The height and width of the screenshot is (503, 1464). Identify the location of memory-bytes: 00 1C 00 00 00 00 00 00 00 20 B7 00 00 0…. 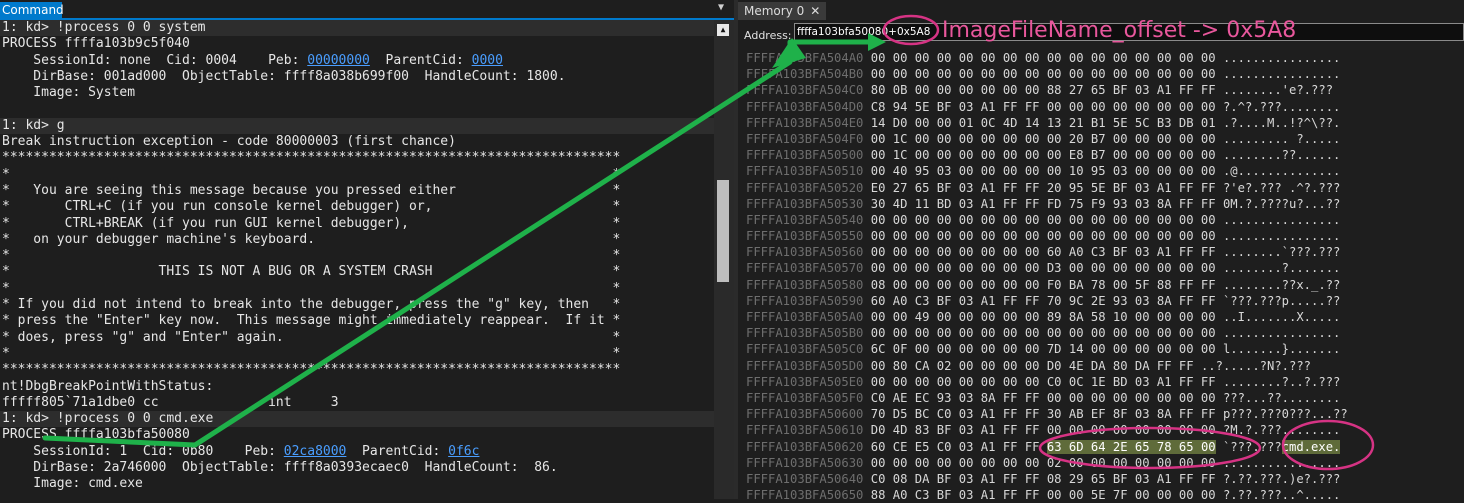
(1043, 139).